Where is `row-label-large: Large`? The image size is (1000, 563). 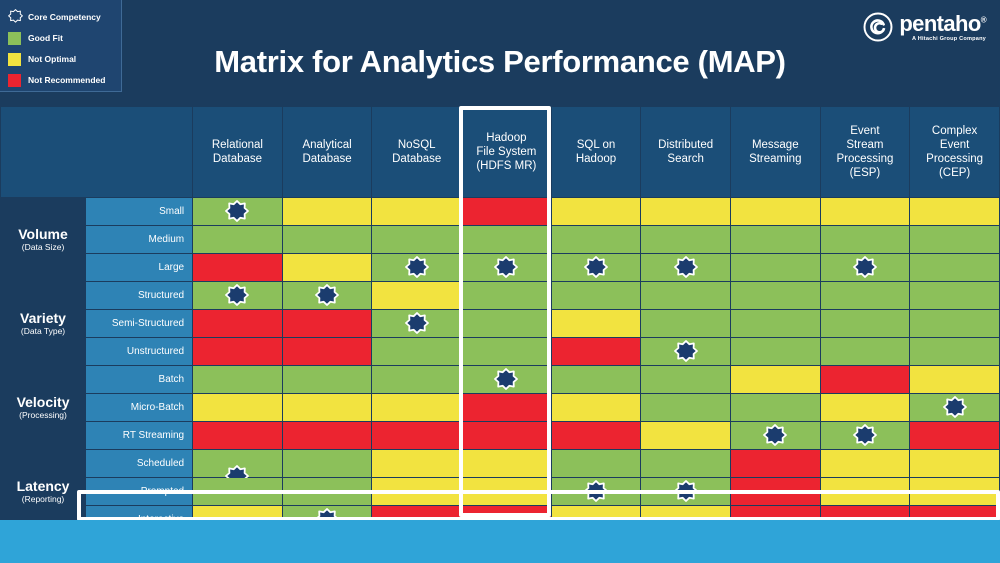 row-label-large: Large is located at coordinates (139, 267).